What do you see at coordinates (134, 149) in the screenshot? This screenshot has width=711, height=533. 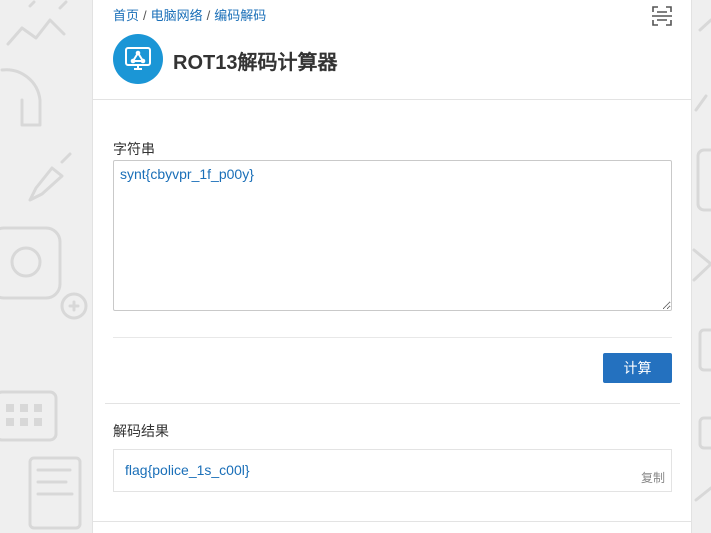 I see `input-label: 字符串` at bounding box center [134, 149].